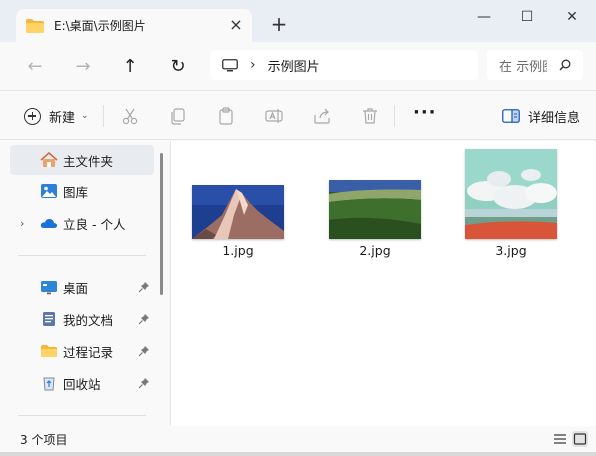 The height and width of the screenshot is (456, 596). Describe the element at coordinates (274, 116) in the screenshot. I see `rename-icon` at that location.